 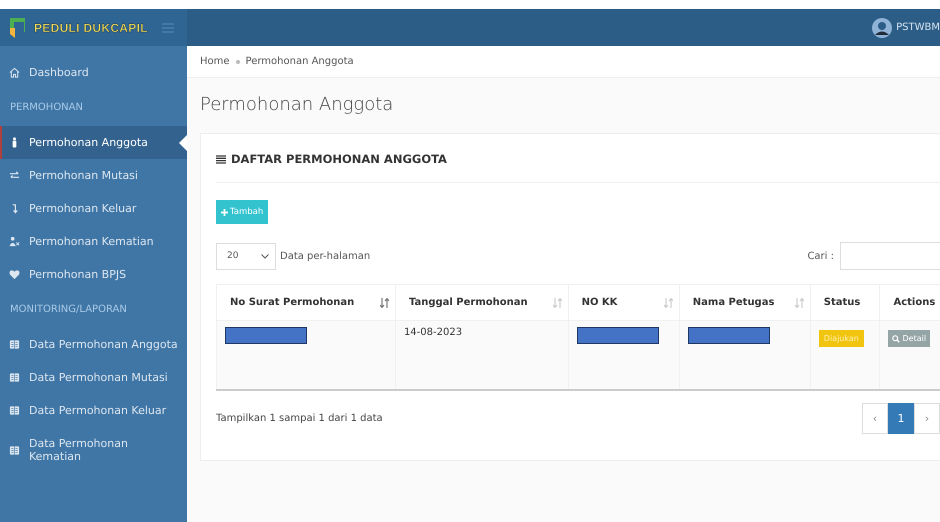 I want to click on sidebar-section-label: MONITORING/LAPORAN, so click(x=68, y=310).